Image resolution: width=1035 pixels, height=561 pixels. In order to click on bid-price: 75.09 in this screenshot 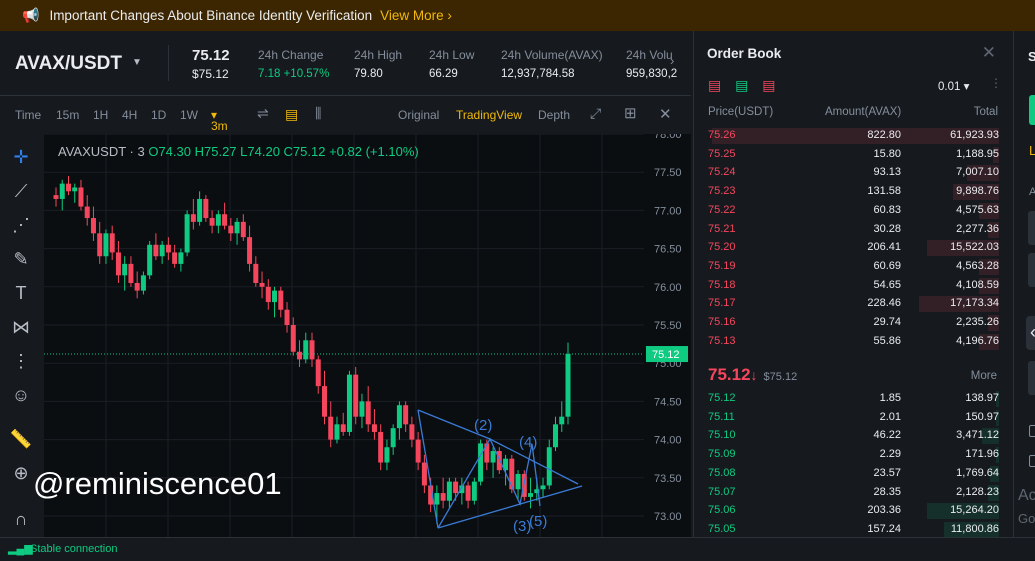, I will do `click(722, 454)`.